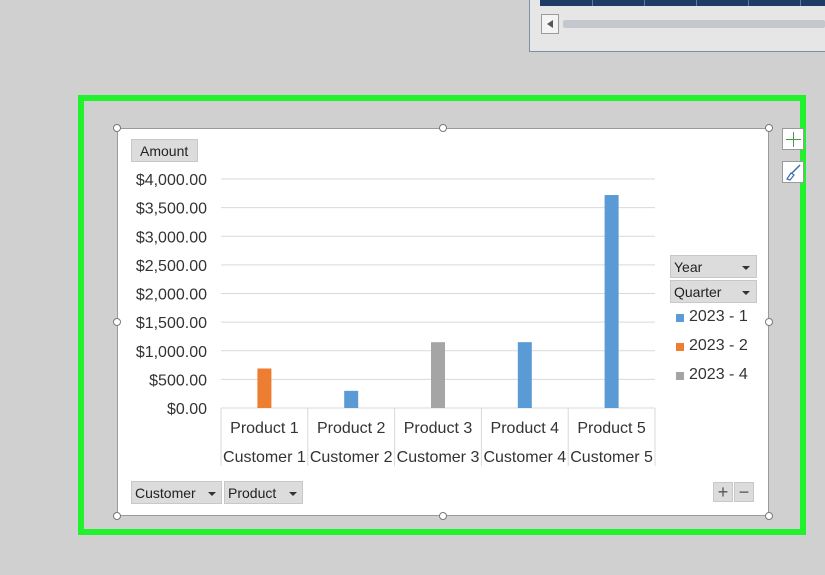  I want to click on legend-label: 2023 - 4, so click(718, 374).